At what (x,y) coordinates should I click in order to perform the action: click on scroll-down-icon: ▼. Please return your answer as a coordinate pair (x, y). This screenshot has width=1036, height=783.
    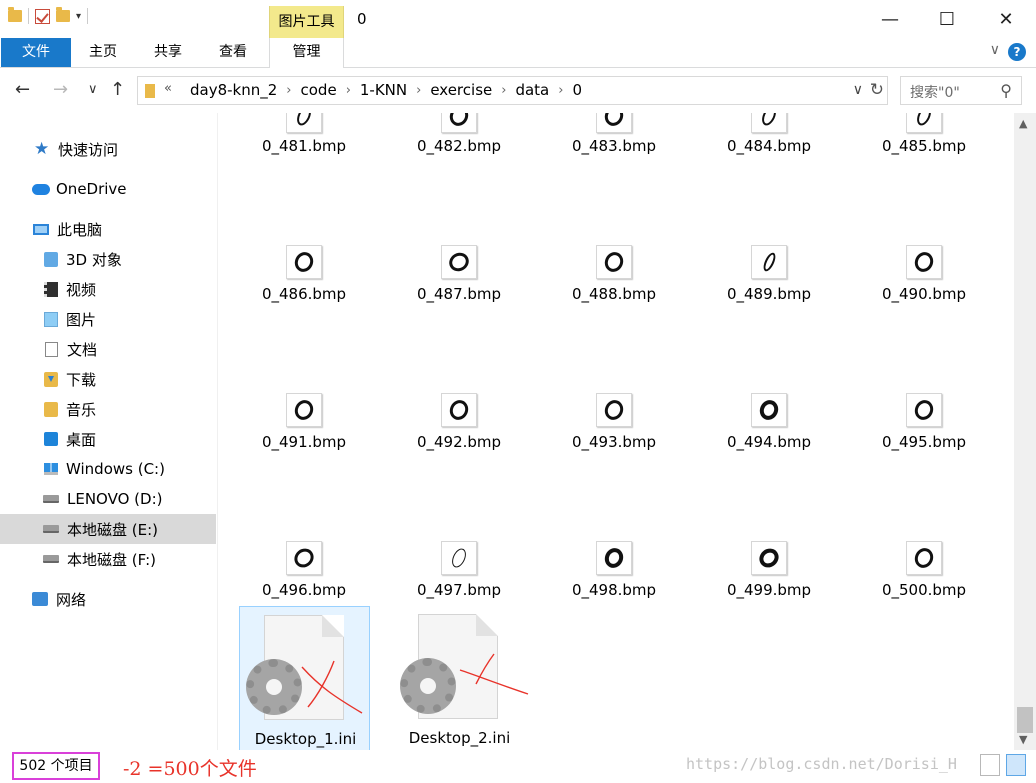
    Looking at the image, I should click on (1023, 739).